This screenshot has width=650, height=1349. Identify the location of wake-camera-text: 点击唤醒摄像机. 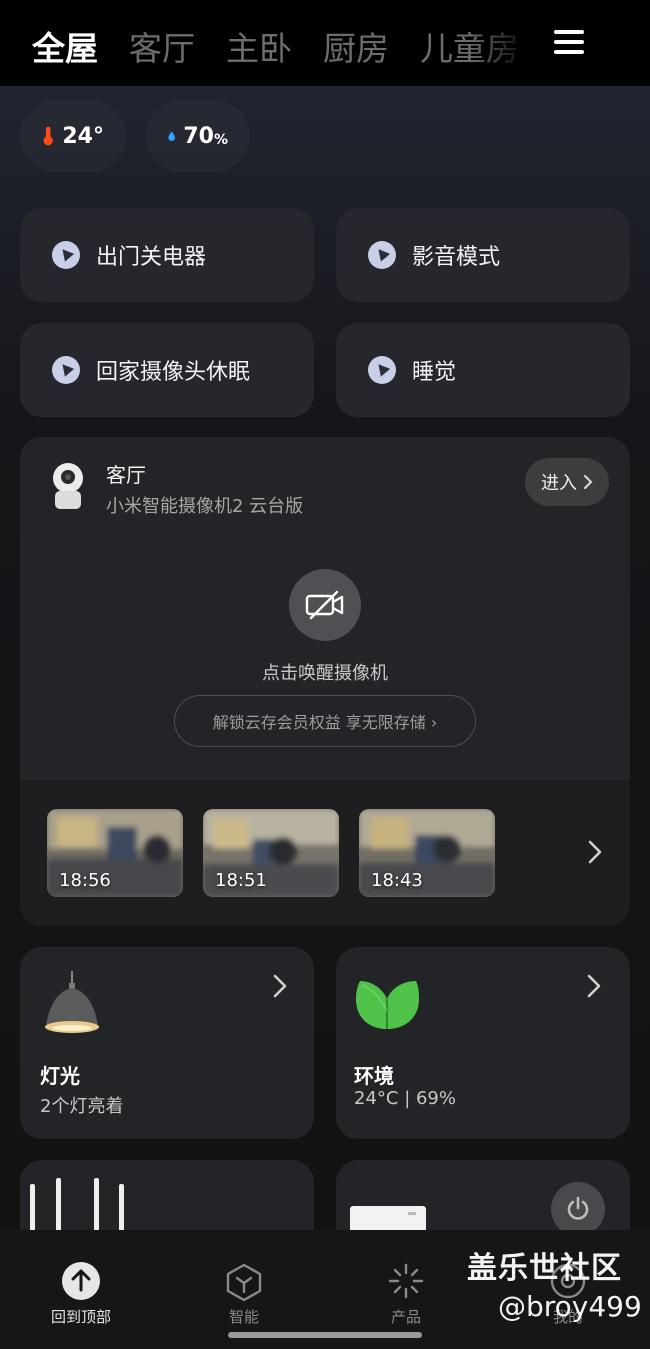
(325, 673).